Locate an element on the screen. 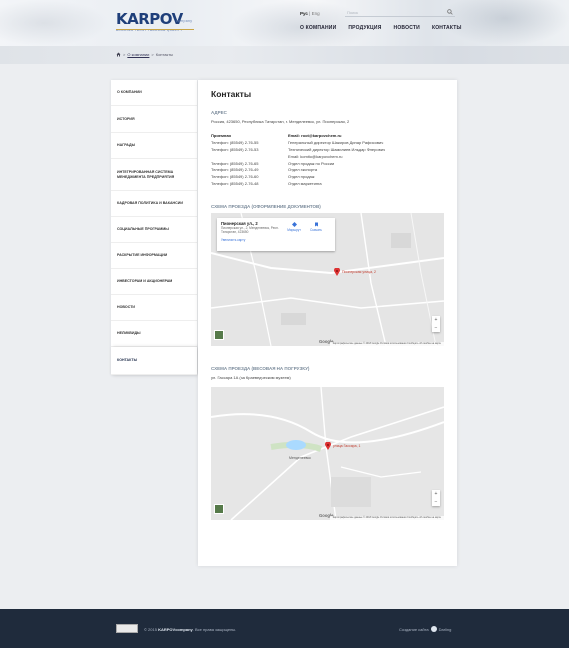 The width and height of the screenshot is (569, 648). nav-products: ПРОДУКЦИЯ is located at coordinates (364, 28).